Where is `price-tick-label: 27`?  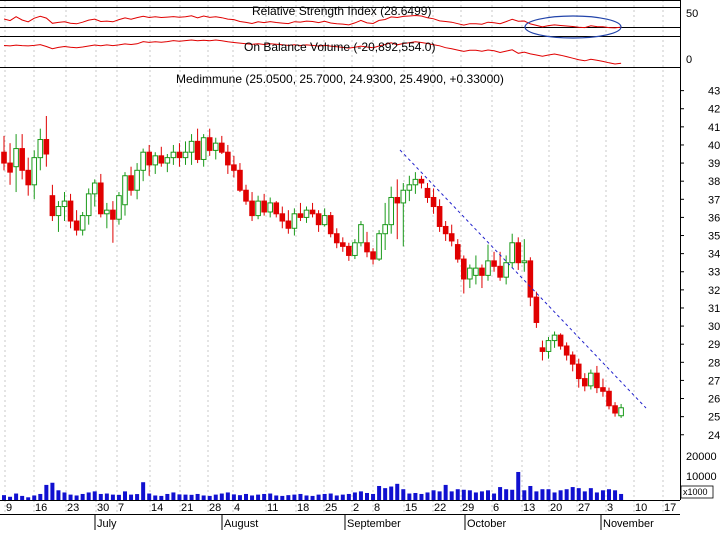
price-tick-label: 27 is located at coordinates (714, 381).